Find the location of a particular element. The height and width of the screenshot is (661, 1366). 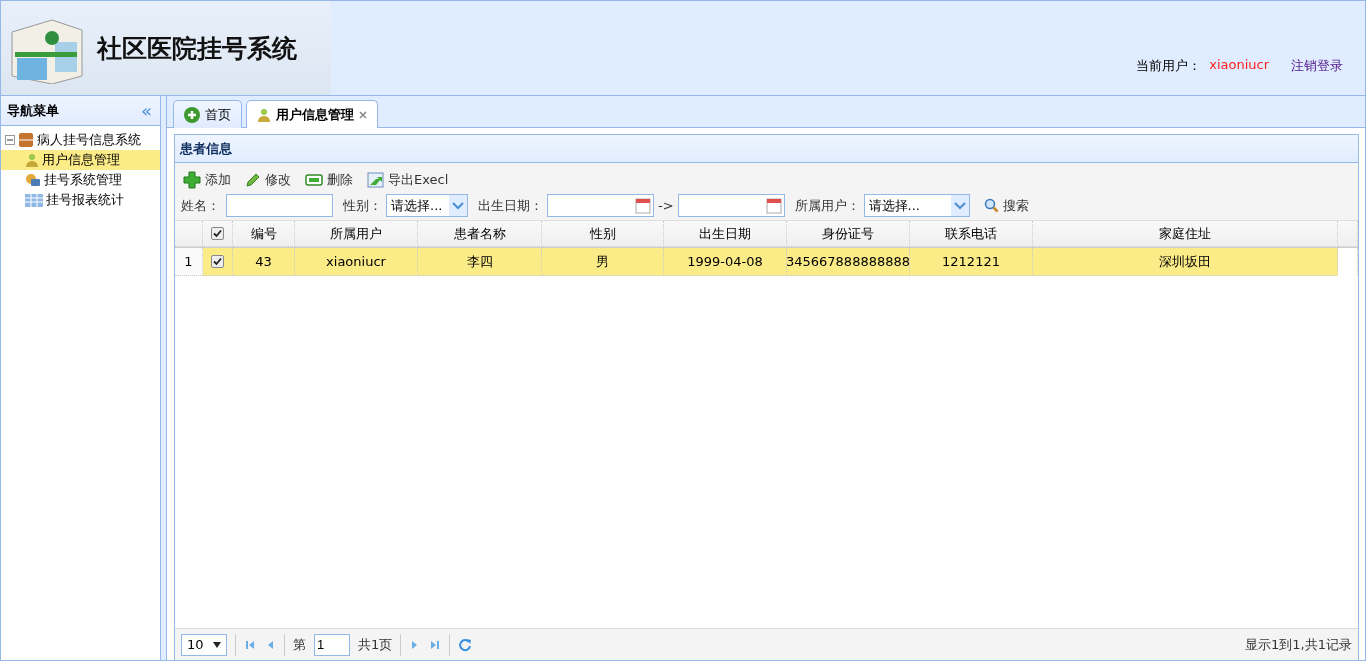

row-checkbox is located at coordinates (217, 261).